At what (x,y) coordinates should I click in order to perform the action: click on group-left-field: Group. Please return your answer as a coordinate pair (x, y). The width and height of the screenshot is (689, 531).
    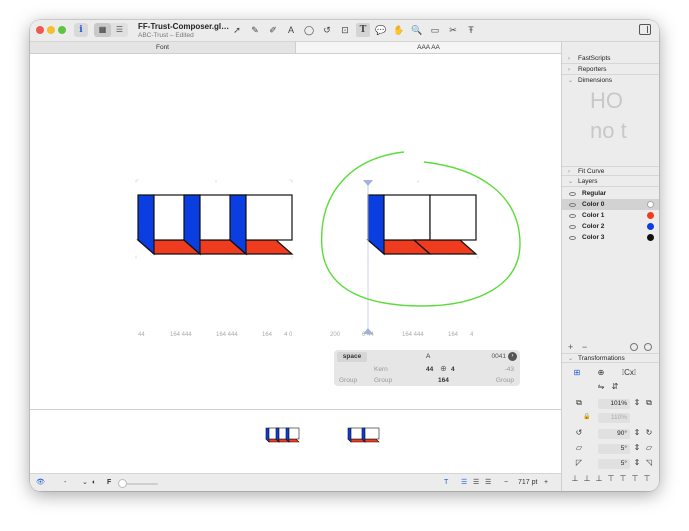
    Looking at the image, I should click on (383, 380).